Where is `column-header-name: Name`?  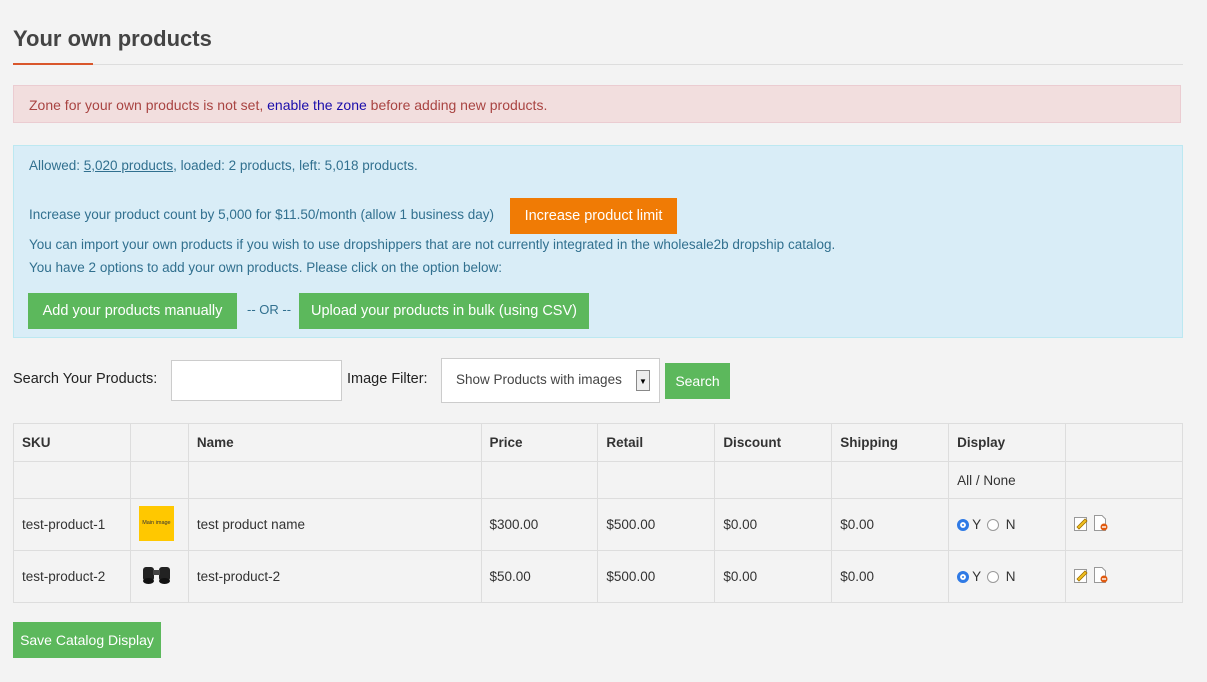
column-header-name: Name is located at coordinates (334, 442).